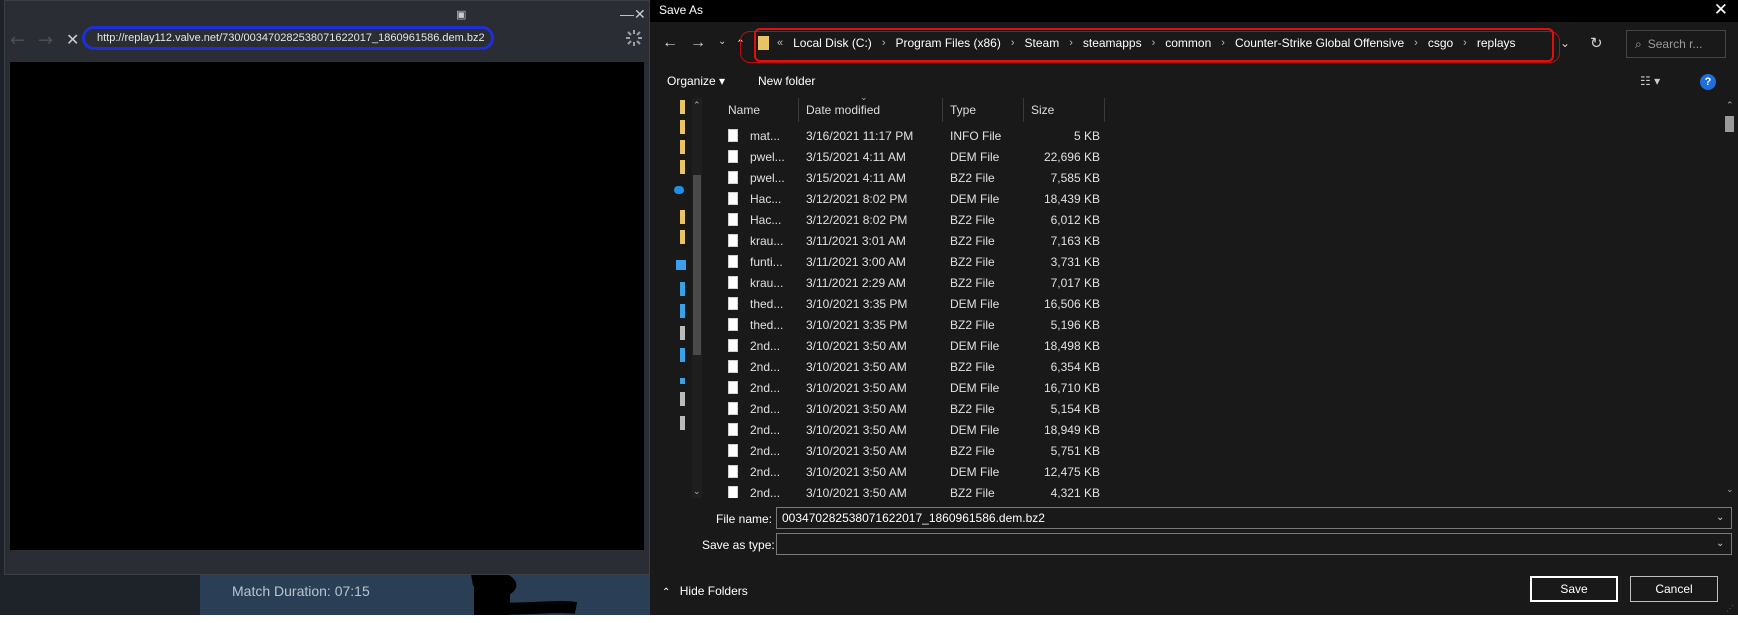 This screenshot has height=623, width=1738. Describe the element at coordinates (1220, 490) in the screenshot. I see `file-row: 2nd... 3/10/2021 3:50 AM BZ2 File 4,321 KB` at that location.